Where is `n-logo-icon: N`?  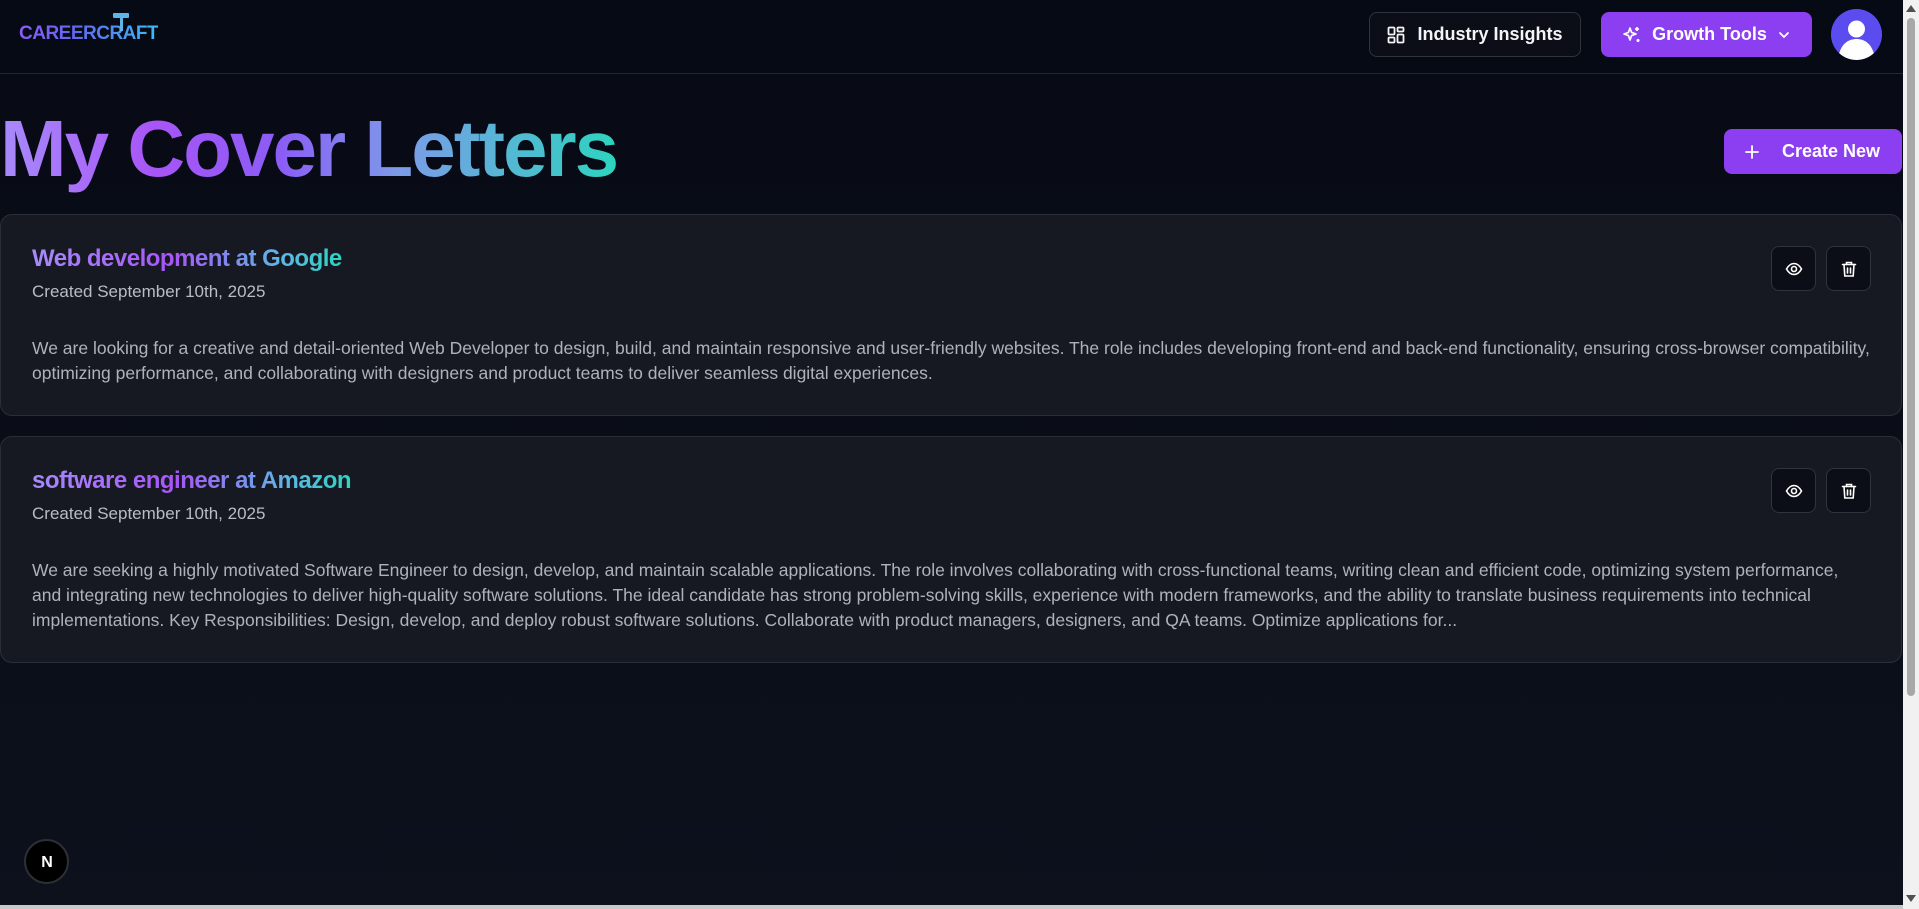 n-logo-icon: N is located at coordinates (47, 862).